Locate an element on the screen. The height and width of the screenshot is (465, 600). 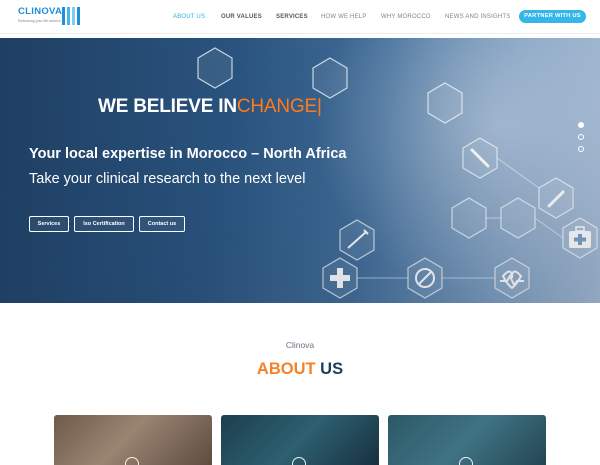
clinova-logo: CLINOVA Embracing your life science is located at coordinates (49, 17).